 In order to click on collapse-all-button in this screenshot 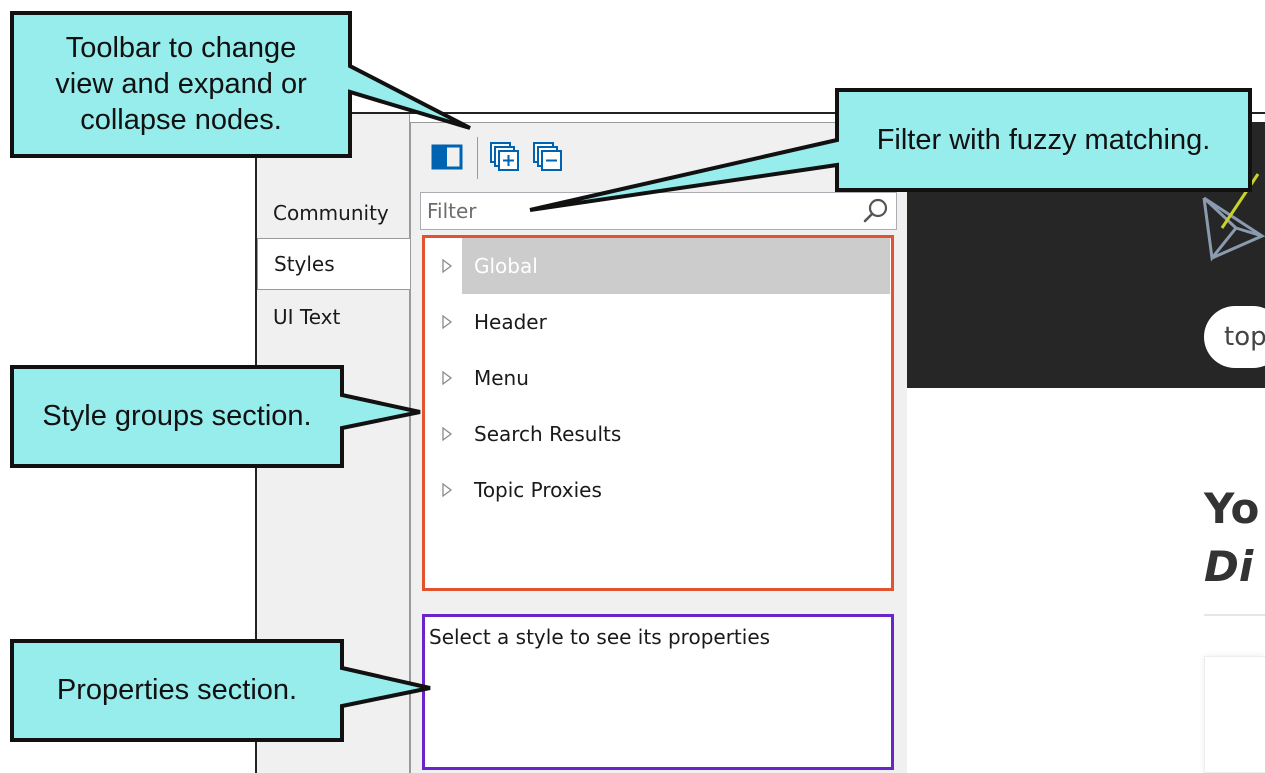, I will do `click(548, 157)`.